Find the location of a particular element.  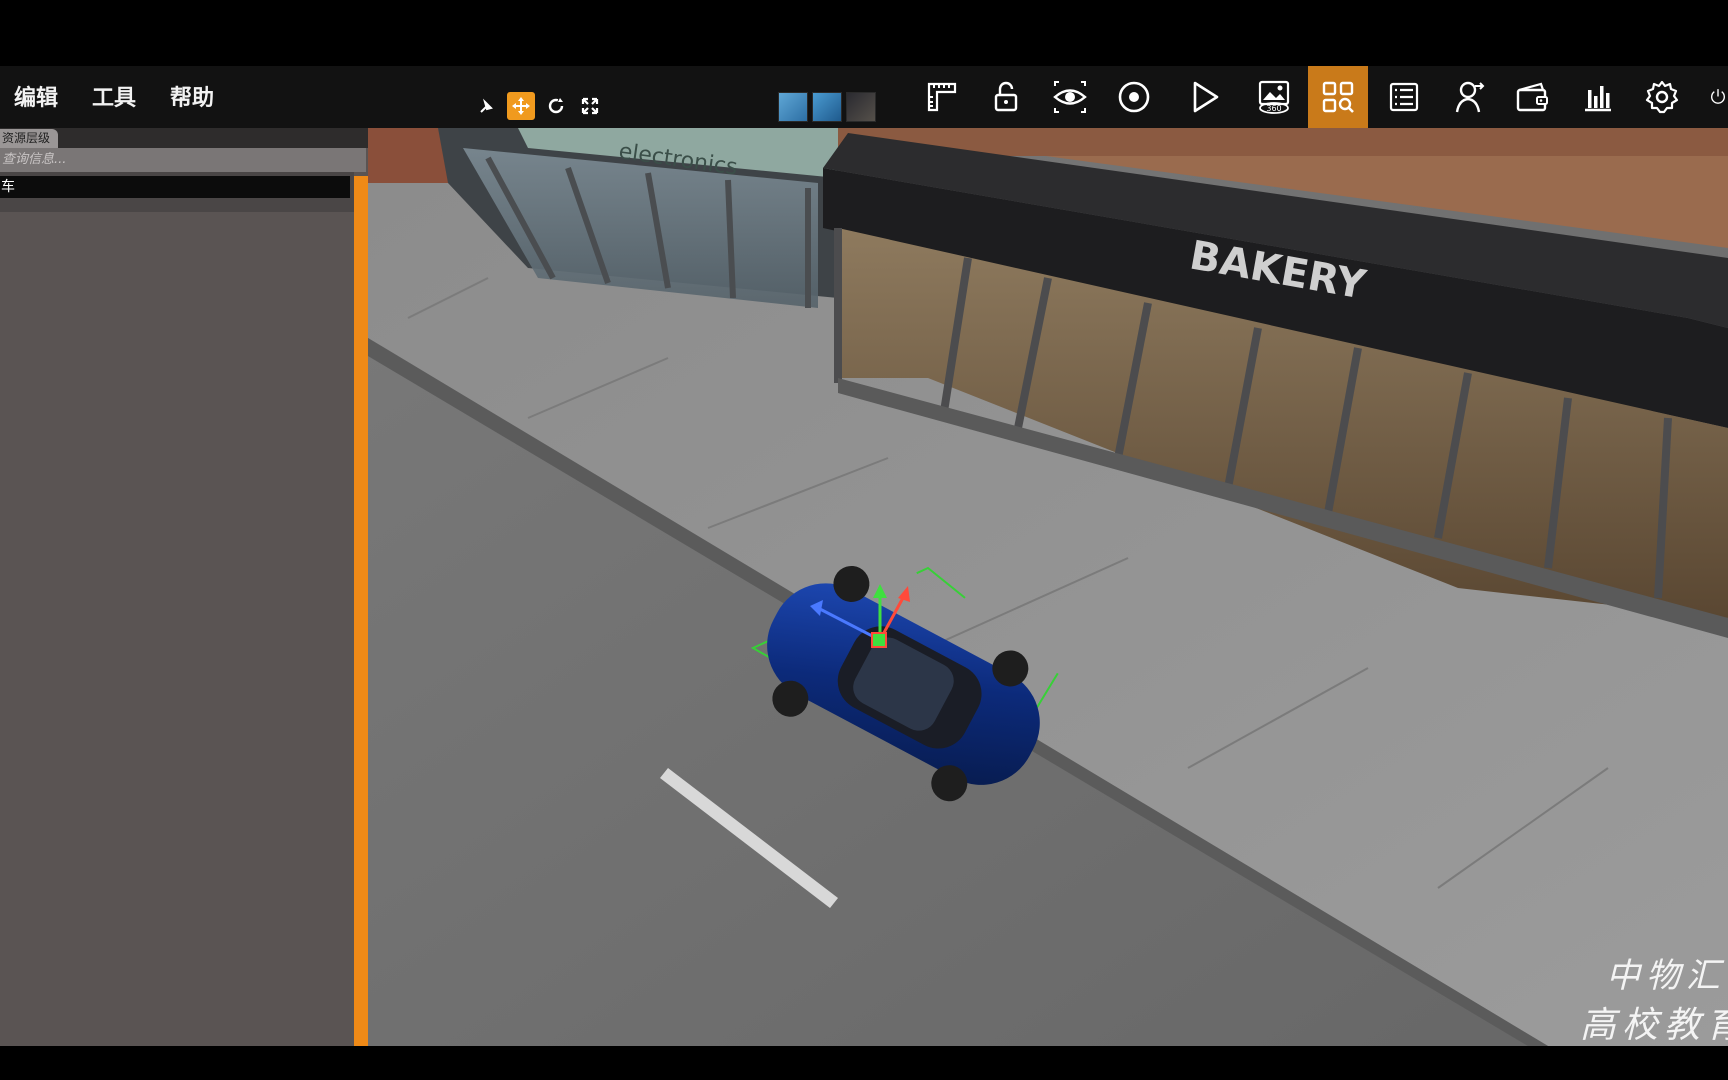

lock-icon is located at coordinates (1006, 96).